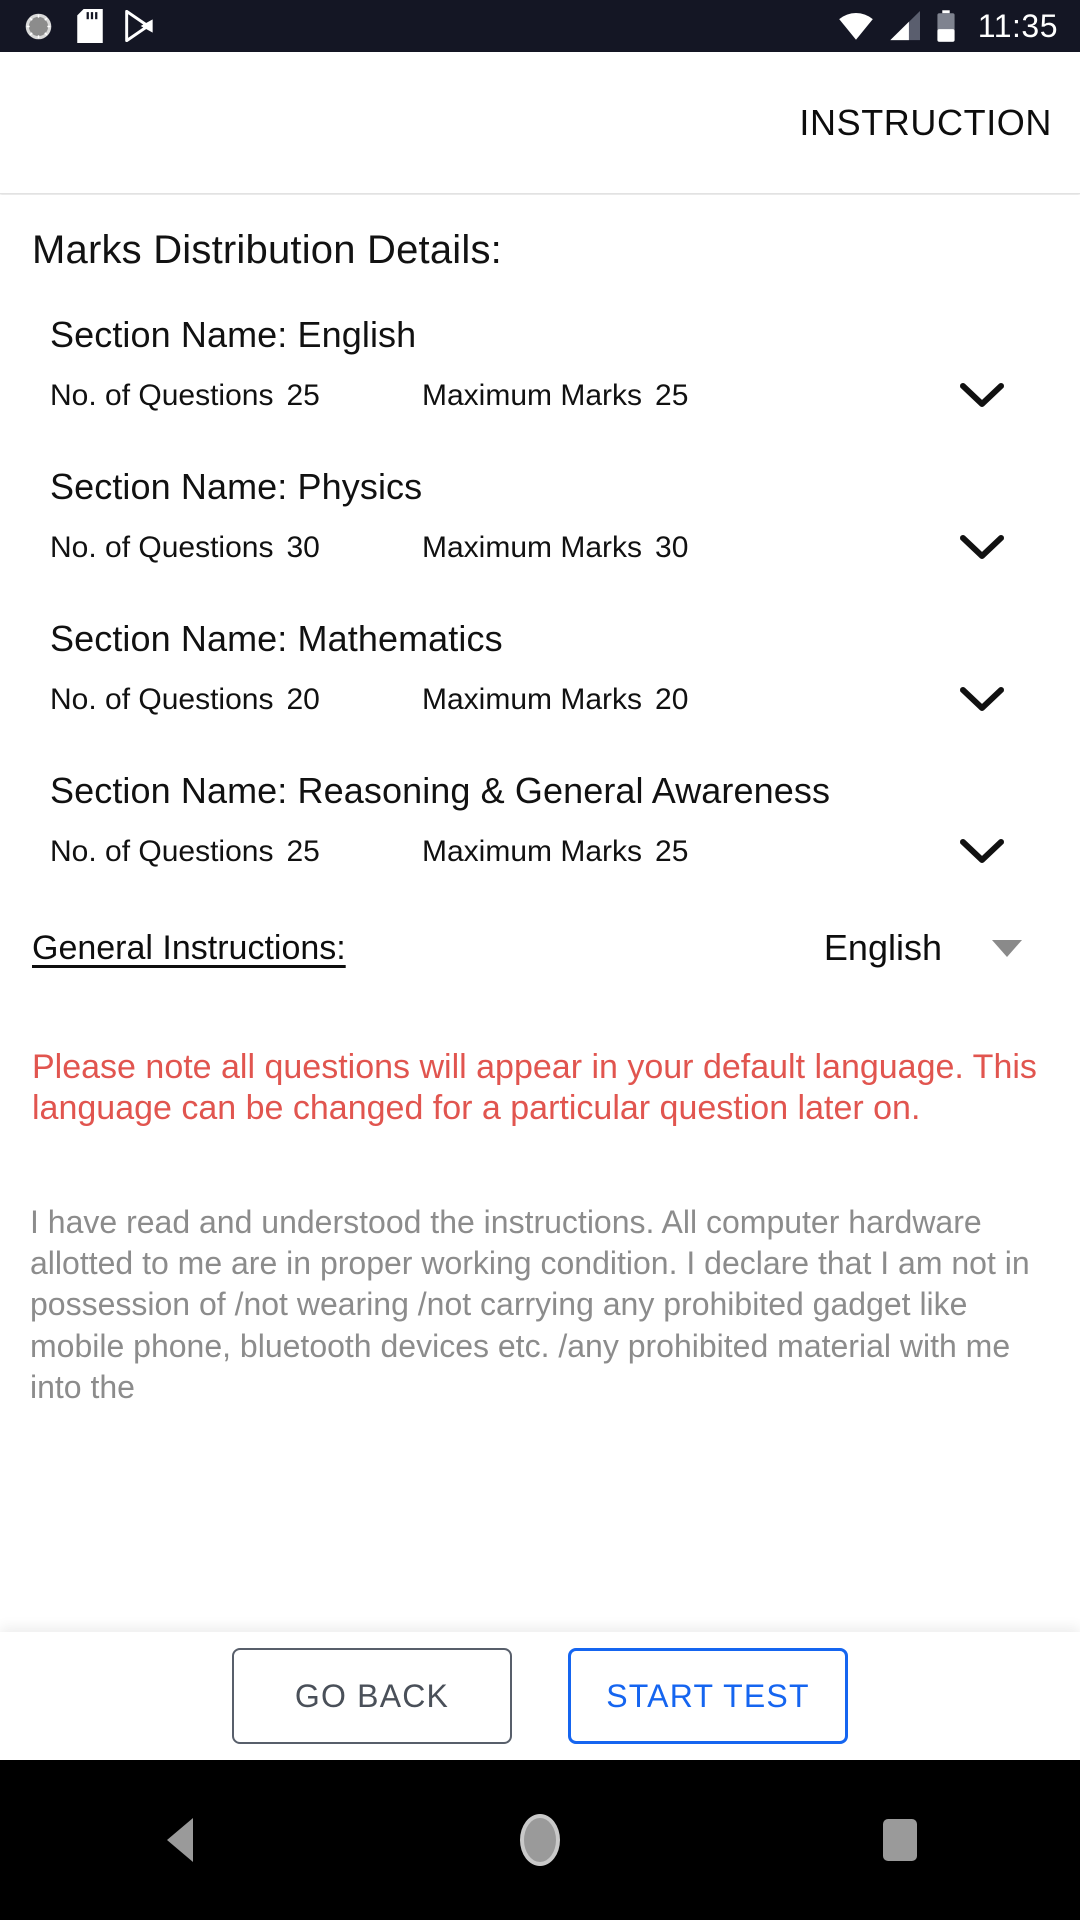  I want to click on language-select: English, so click(937, 948).